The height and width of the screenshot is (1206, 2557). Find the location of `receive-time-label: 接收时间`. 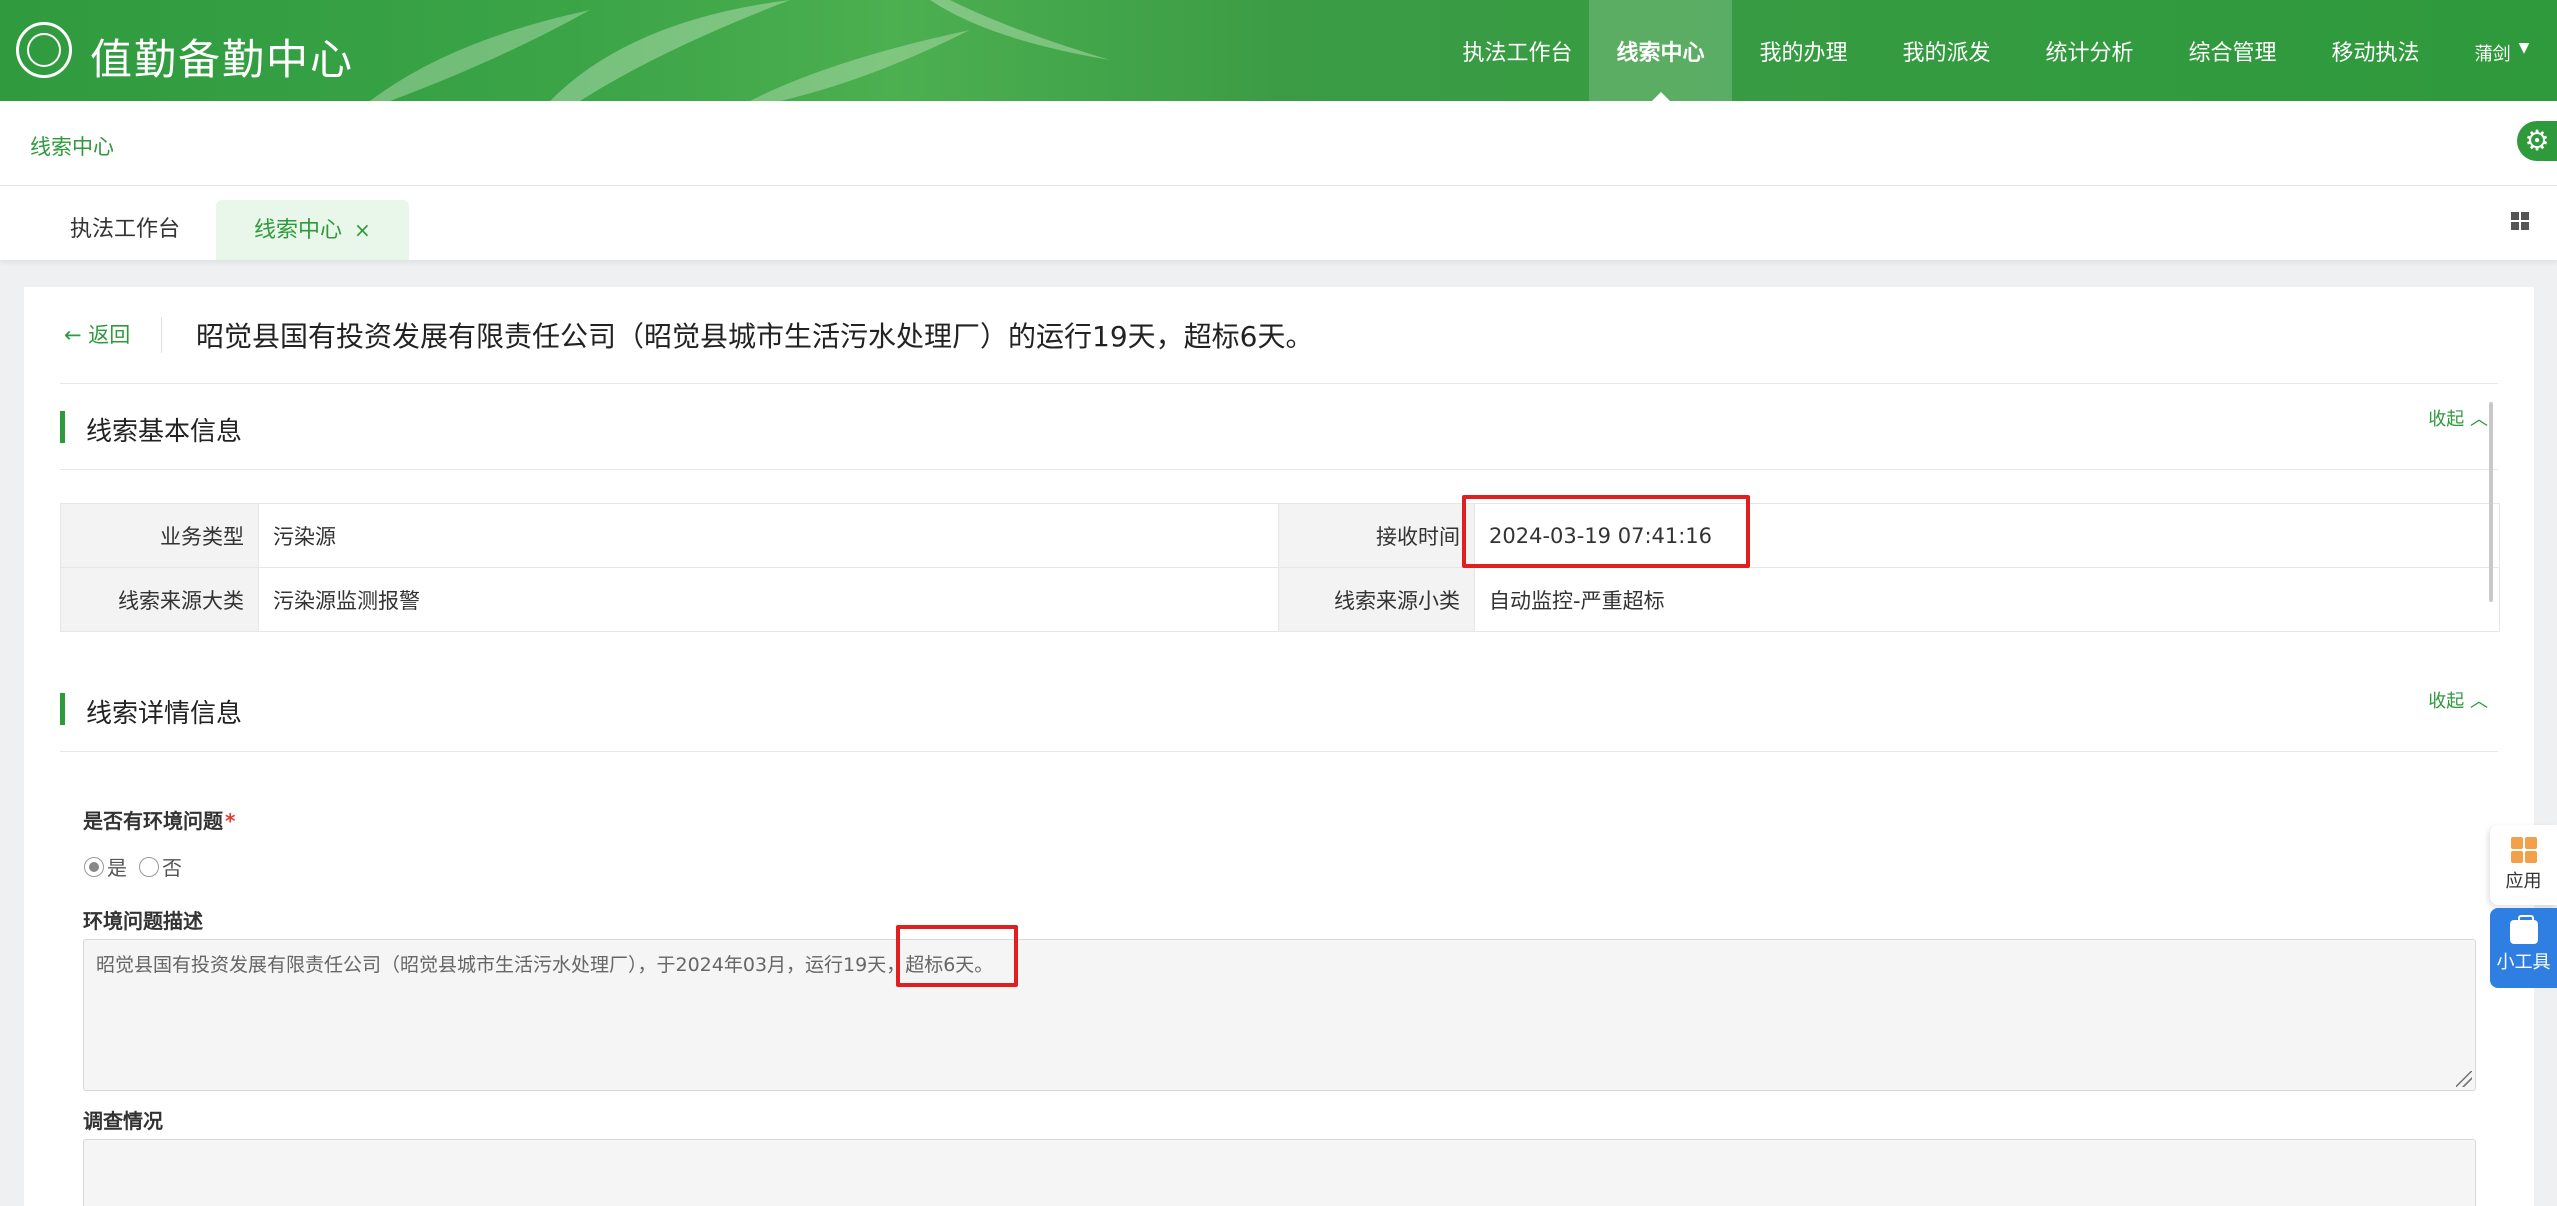

receive-time-label: 接收时间 is located at coordinates (1376, 535).